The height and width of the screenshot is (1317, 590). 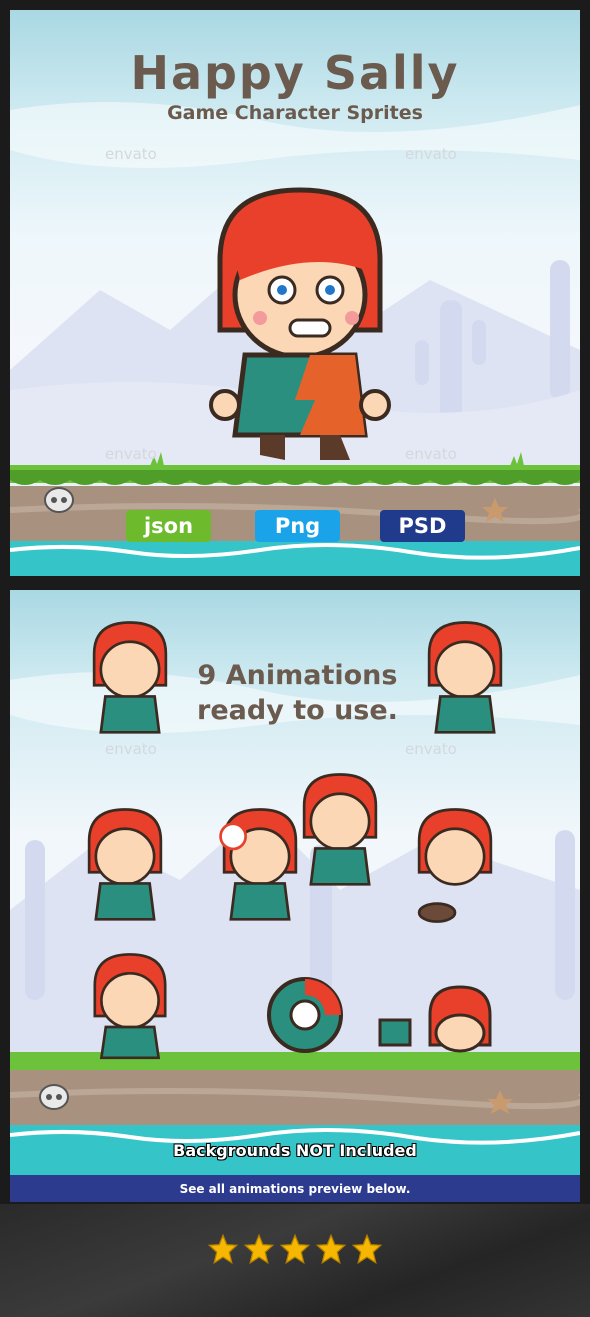 What do you see at coordinates (168, 526) in the screenshot?
I see `json-format-badge: json` at bounding box center [168, 526].